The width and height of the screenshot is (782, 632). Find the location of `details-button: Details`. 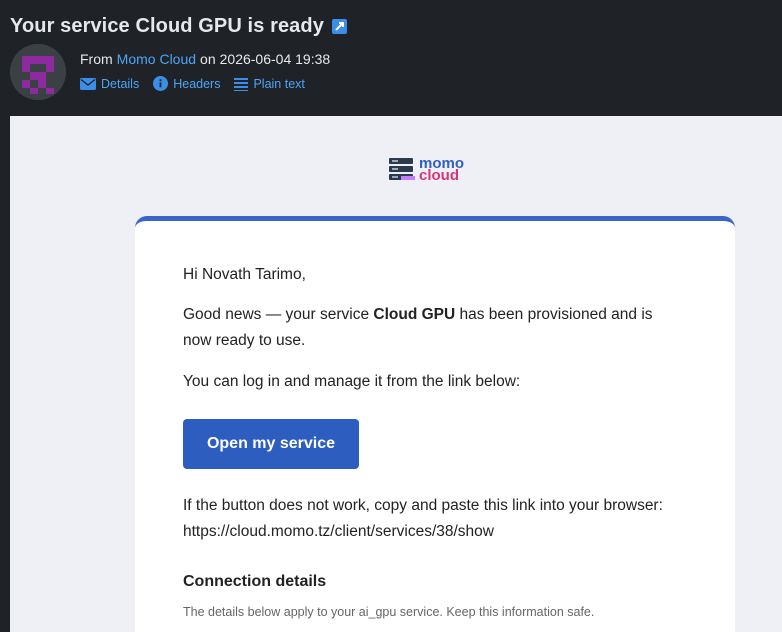

details-button: Details is located at coordinates (109, 83).